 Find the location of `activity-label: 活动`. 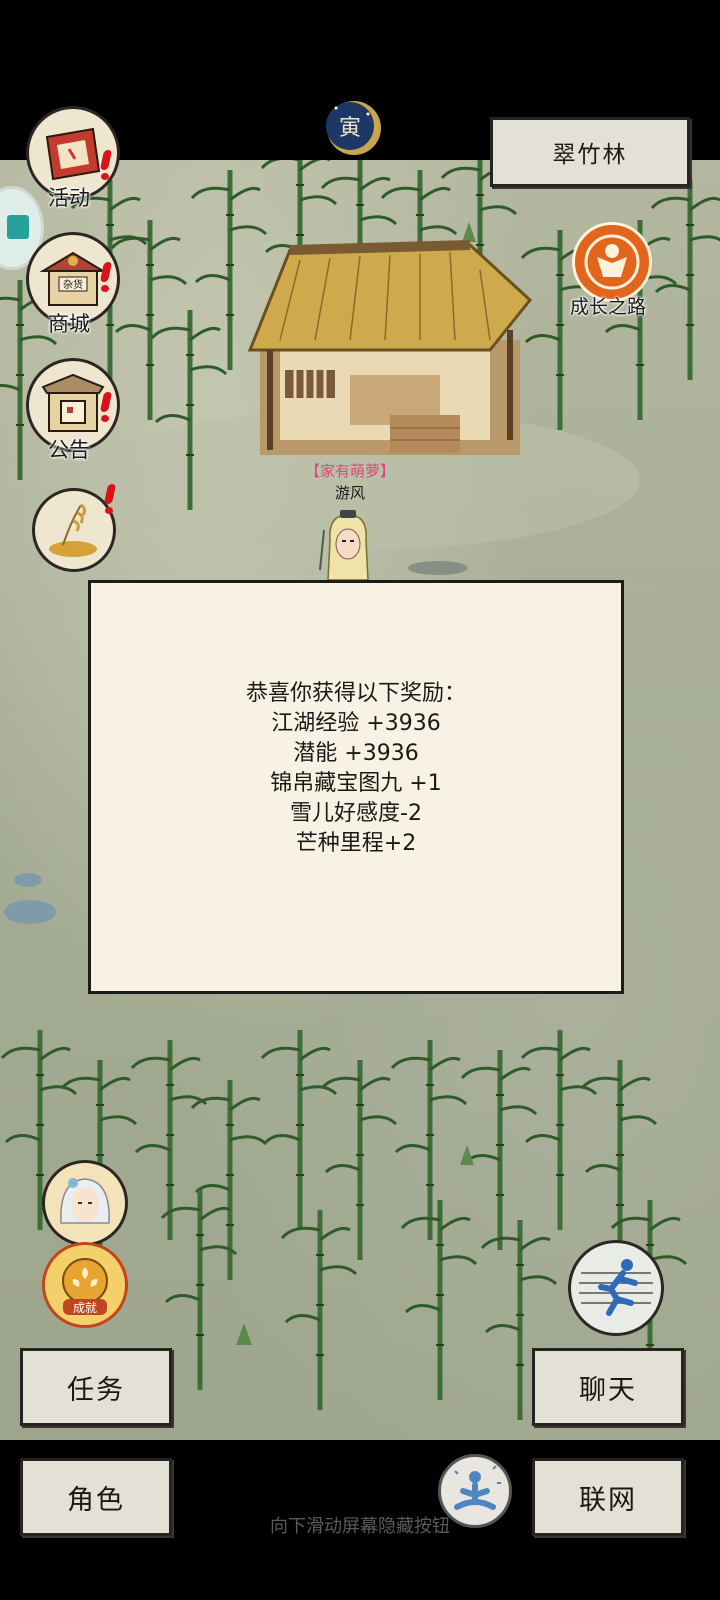

activity-label: 活动 is located at coordinates (69, 198).